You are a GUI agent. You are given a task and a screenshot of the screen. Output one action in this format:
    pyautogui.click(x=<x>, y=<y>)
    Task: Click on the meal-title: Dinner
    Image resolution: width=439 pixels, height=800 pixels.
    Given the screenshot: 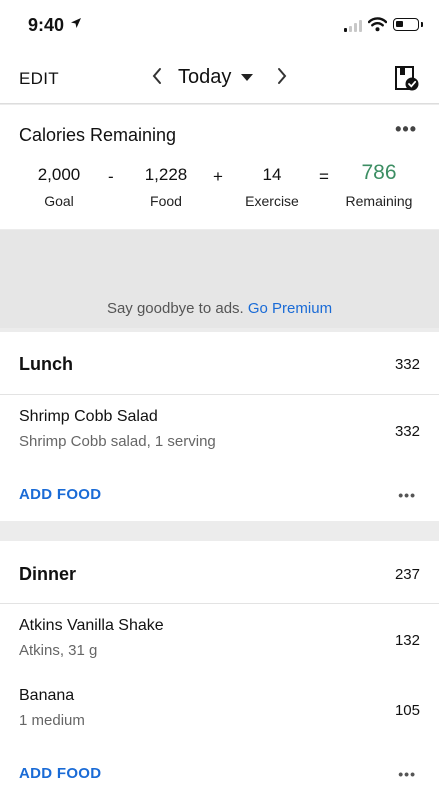 What is the action you would take?
    pyautogui.click(x=48, y=574)
    